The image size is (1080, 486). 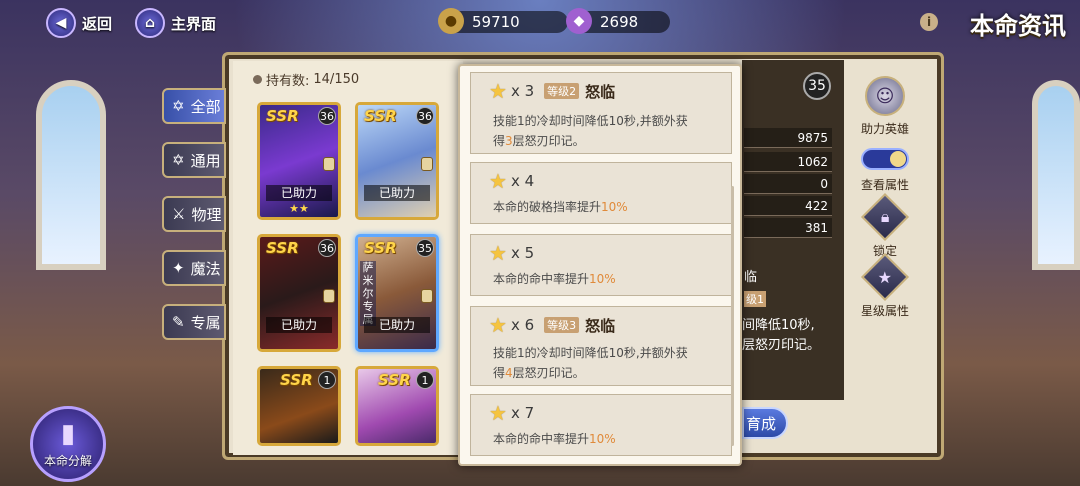 I want to click on bonus-entry: ★ x 7 本命的命中率提升10%, so click(x=601, y=425).